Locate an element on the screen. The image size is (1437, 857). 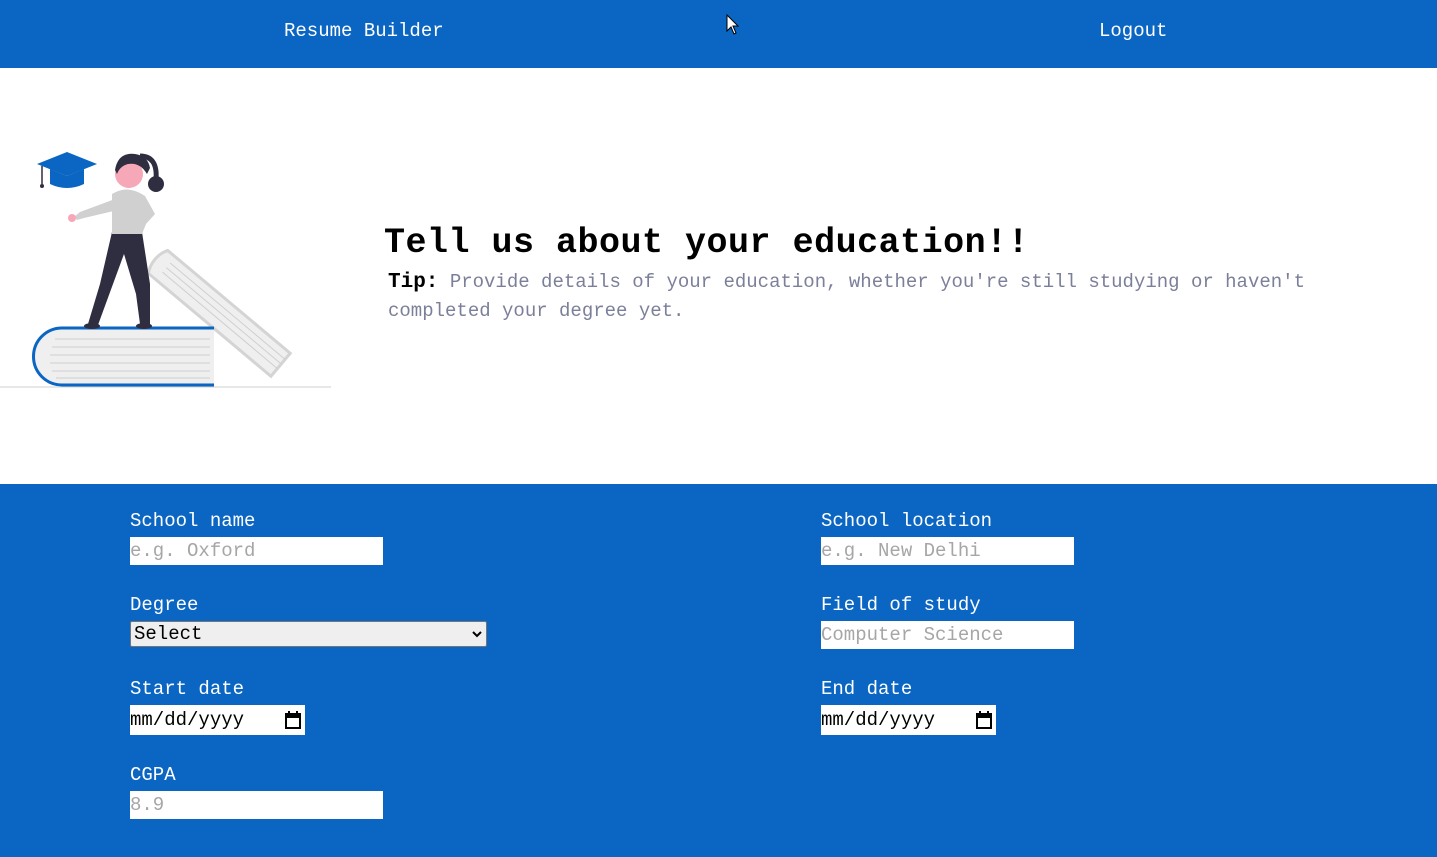
field-of-study-field: Field of study is located at coordinates (947, 621).